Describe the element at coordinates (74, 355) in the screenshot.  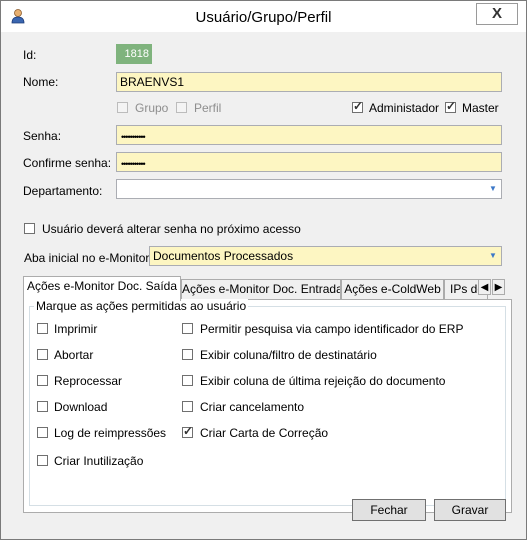
I see `abortar-label: Abortar` at that location.